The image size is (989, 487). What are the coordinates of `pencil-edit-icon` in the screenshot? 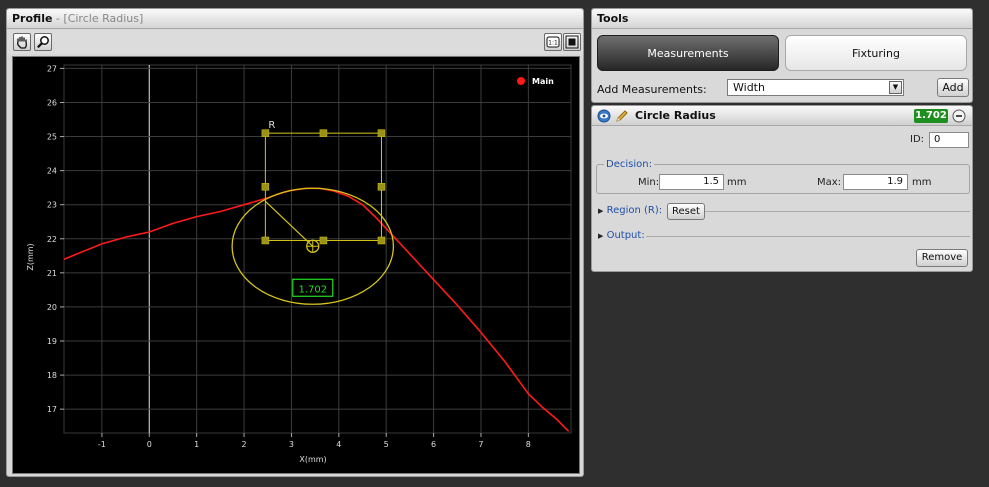 It's located at (622, 116).